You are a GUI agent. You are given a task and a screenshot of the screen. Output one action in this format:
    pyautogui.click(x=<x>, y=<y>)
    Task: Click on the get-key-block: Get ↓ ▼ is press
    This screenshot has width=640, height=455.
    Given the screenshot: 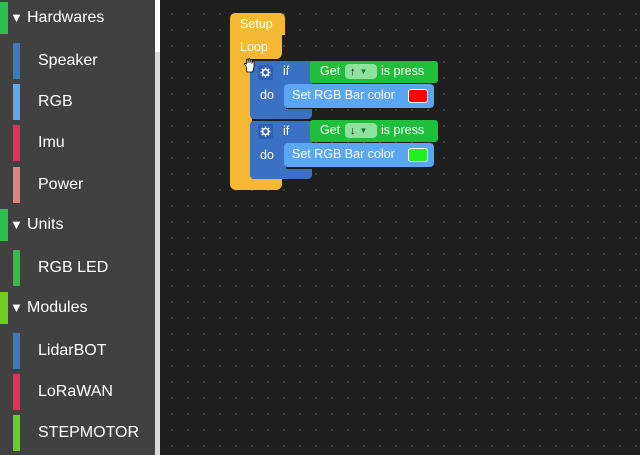 What is the action you would take?
    pyautogui.click(x=374, y=131)
    